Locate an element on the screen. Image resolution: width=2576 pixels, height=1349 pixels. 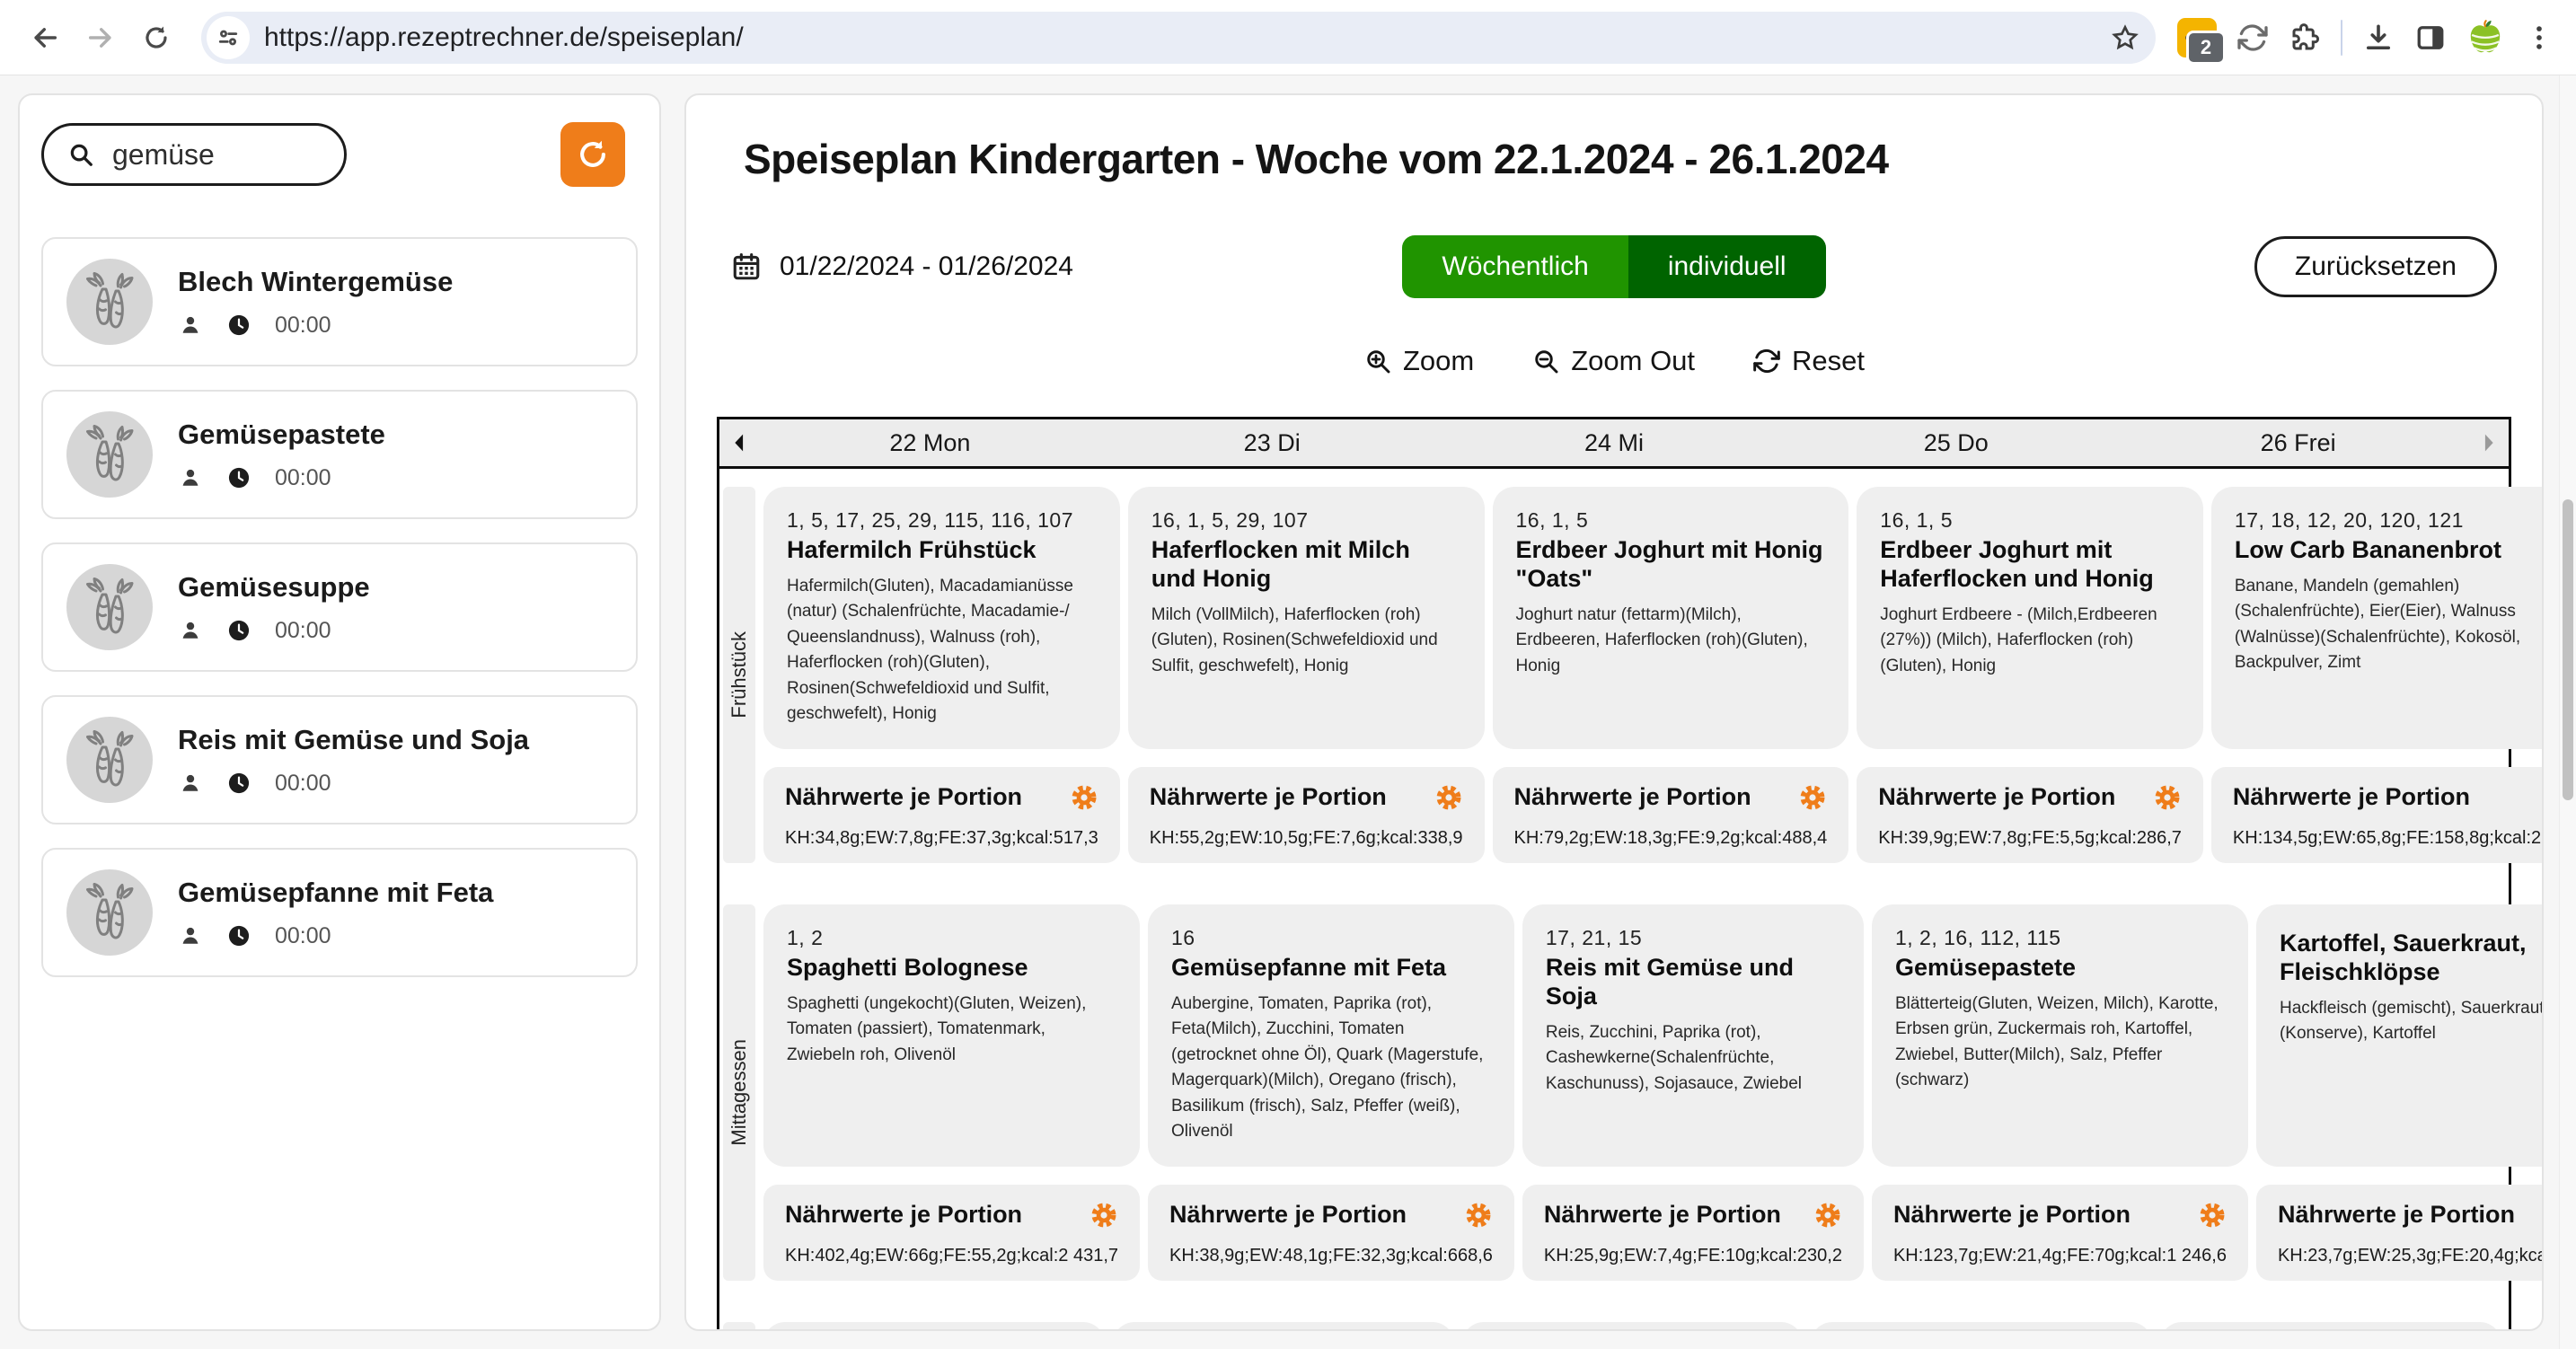
meal-title: Gemüsepastete is located at coordinates (1985, 967).